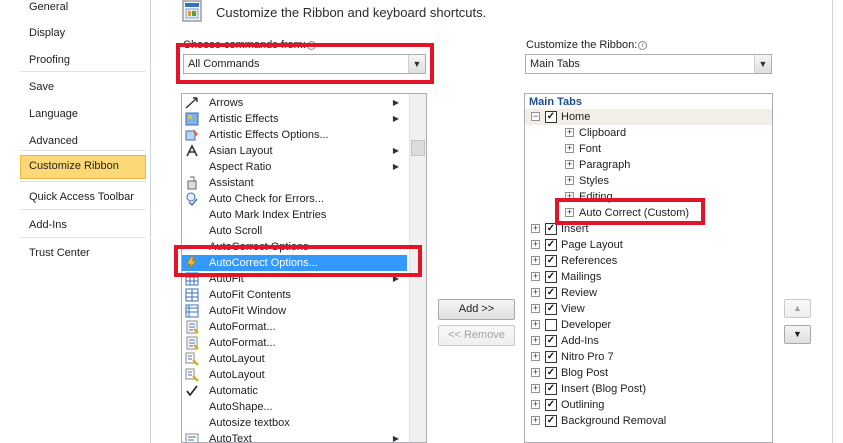 This screenshot has height=443, width=843. I want to click on nav-item-quick-access-toolbar: Quick Access Toolbar, so click(83, 198).